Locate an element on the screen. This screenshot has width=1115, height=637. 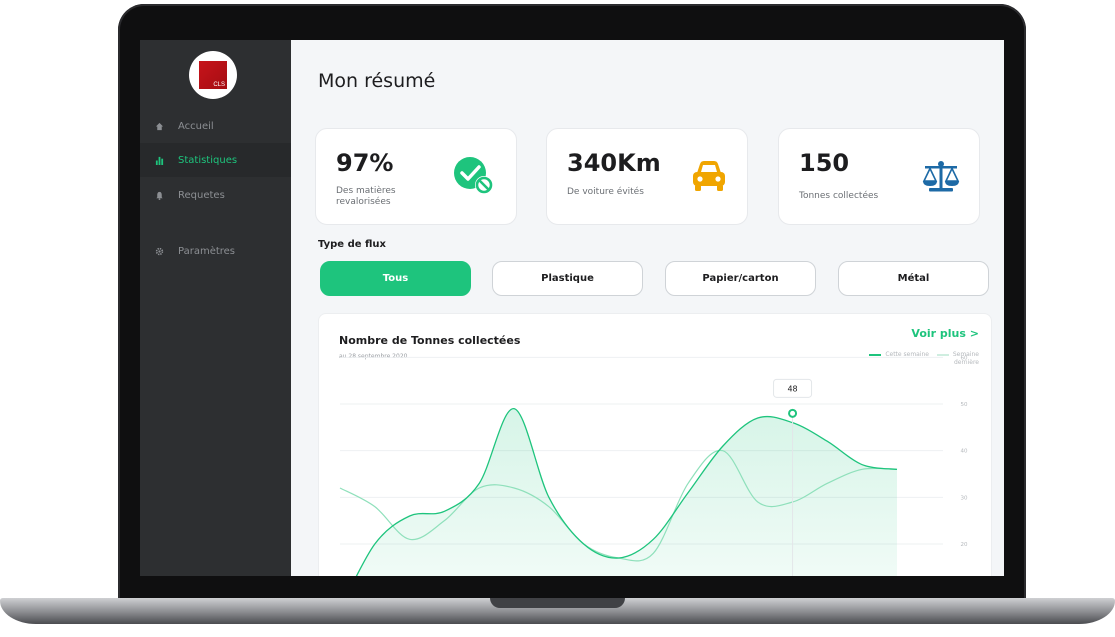
area-current-week is located at coordinates (626, 492).